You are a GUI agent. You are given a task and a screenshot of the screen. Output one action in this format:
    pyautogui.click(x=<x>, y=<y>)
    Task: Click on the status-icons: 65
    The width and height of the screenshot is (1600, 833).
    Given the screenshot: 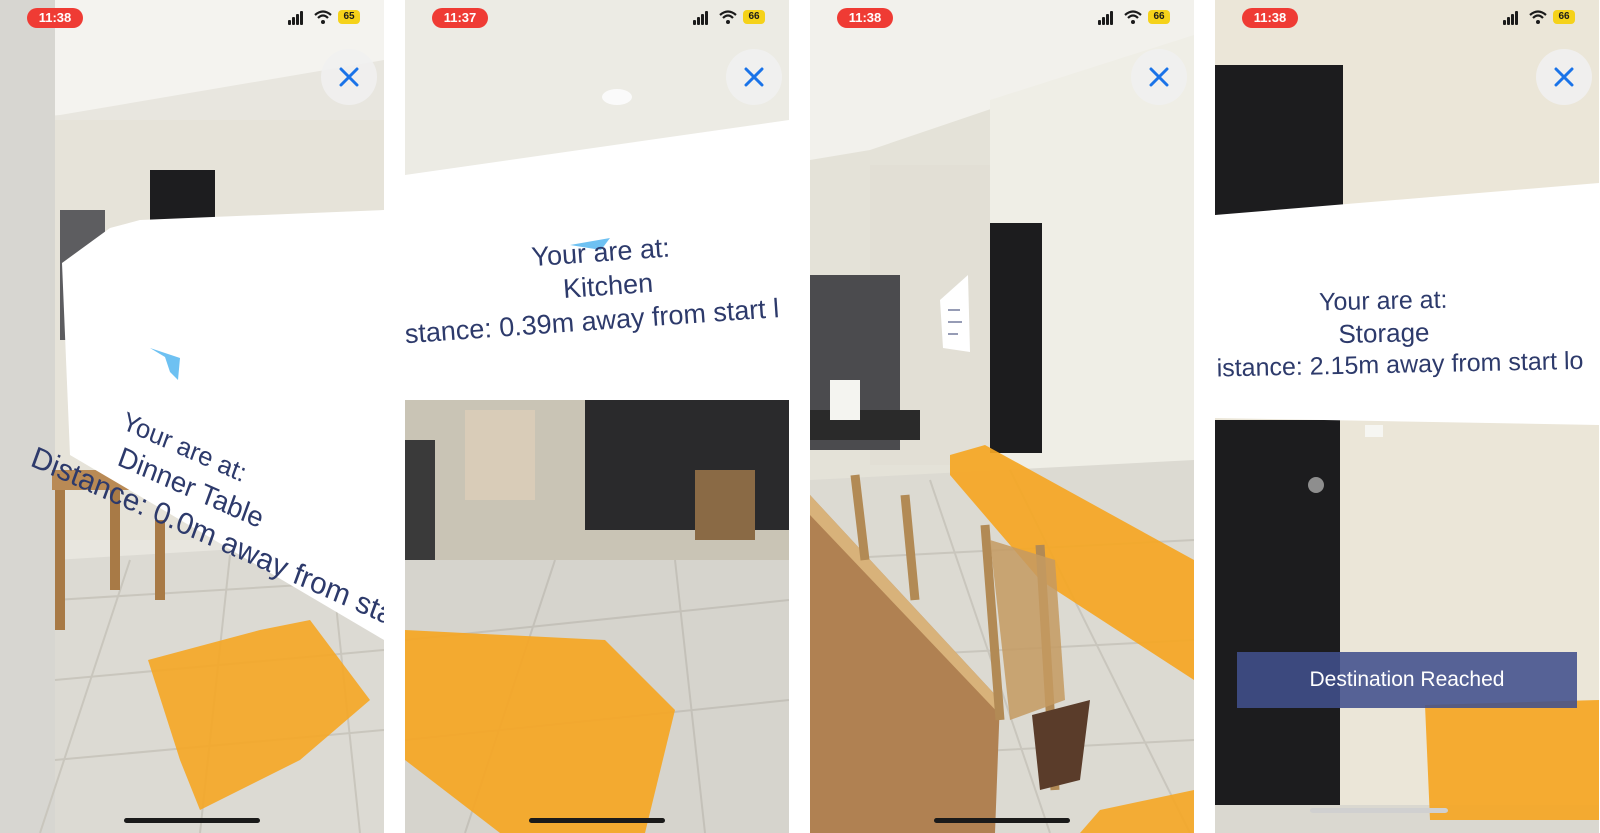 What is the action you would take?
    pyautogui.click(x=330, y=18)
    